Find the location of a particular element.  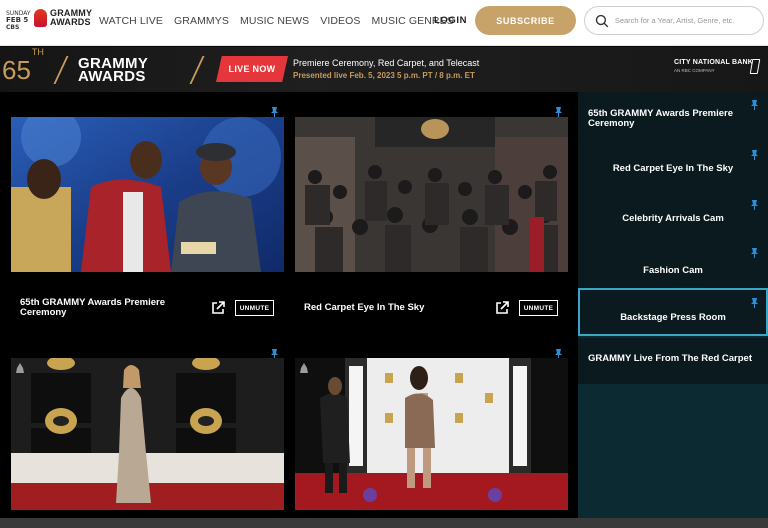

video-frame-premiere is located at coordinates (147, 194).